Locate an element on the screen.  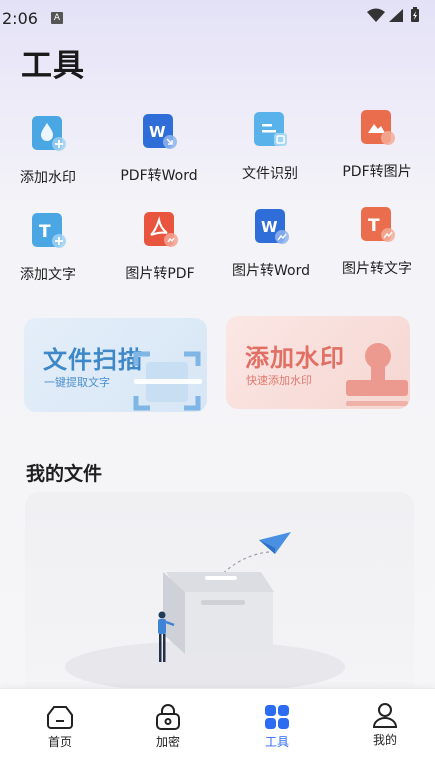
tool-image-to-pdf: 图片转PDF is located at coordinates (160, 253).